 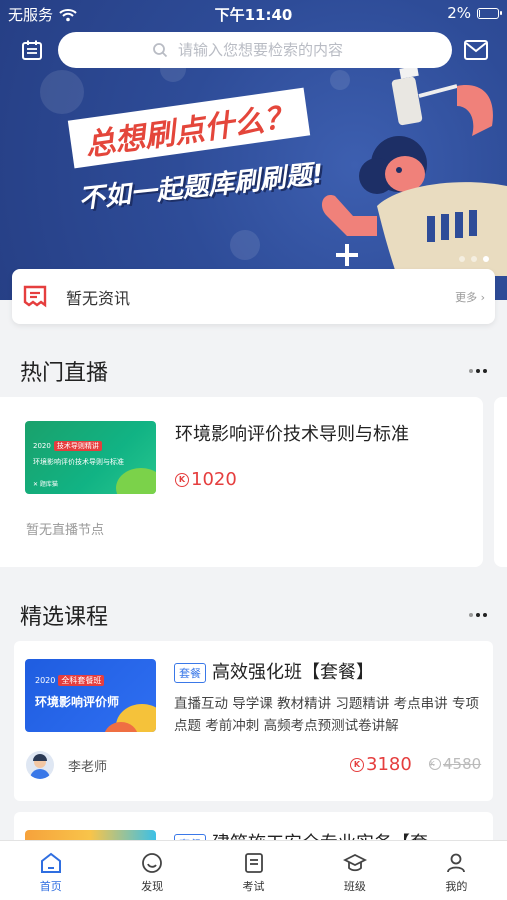 I want to click on live-section-header: 热门直播, so click(x=253, y=371).